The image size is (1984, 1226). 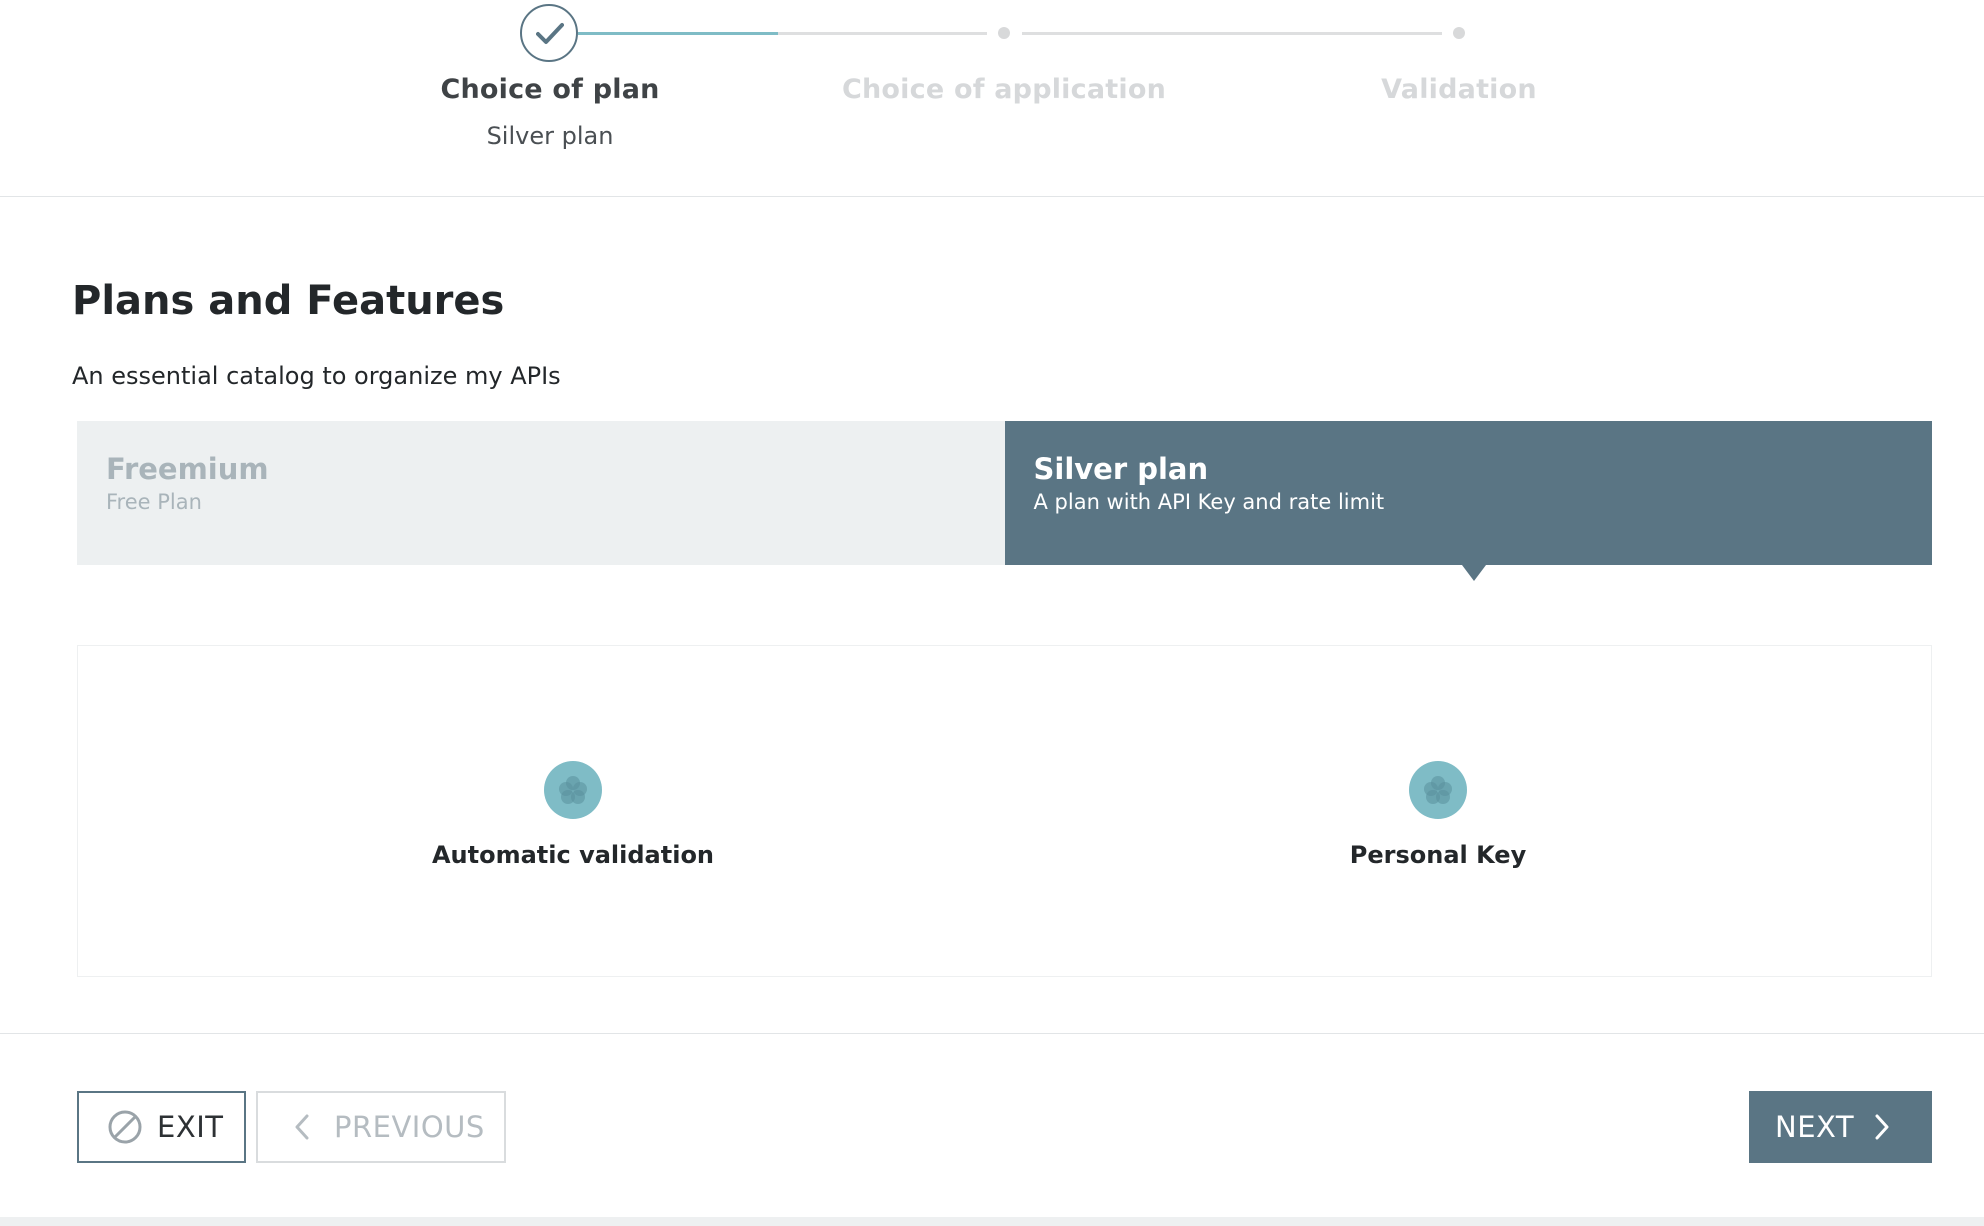 What do you see at coordinates (992, 1221) in the screenshot?
I see `page-bottom-edge` at bounding box center [992, 1221].